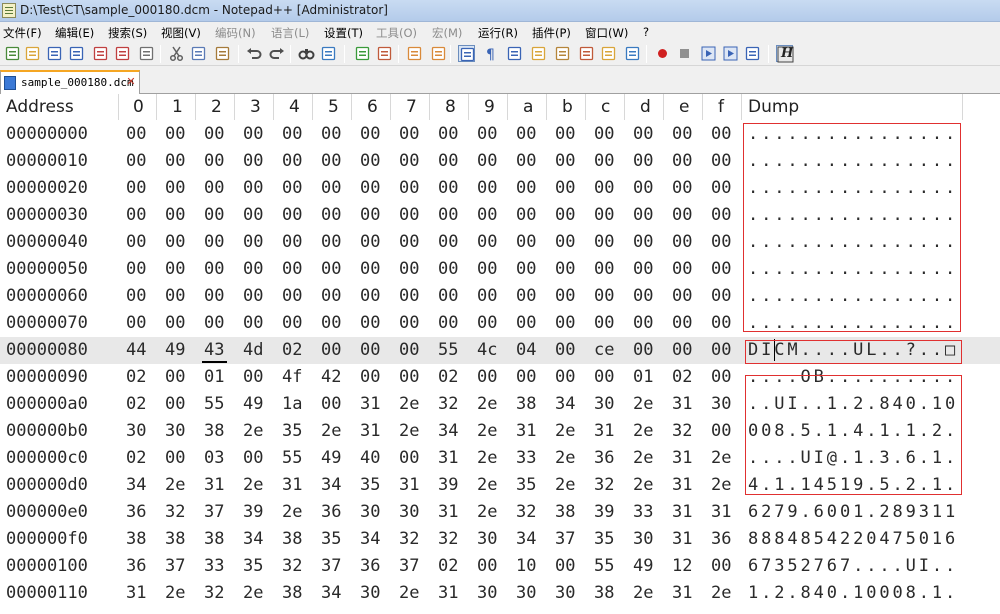 Image resolution: width=1000 pixels, height=614 pixels. What do you see at coordinates (526, 350) in the screenshot?
I see `hex-byte: 04` at bounding box center [526, 350].